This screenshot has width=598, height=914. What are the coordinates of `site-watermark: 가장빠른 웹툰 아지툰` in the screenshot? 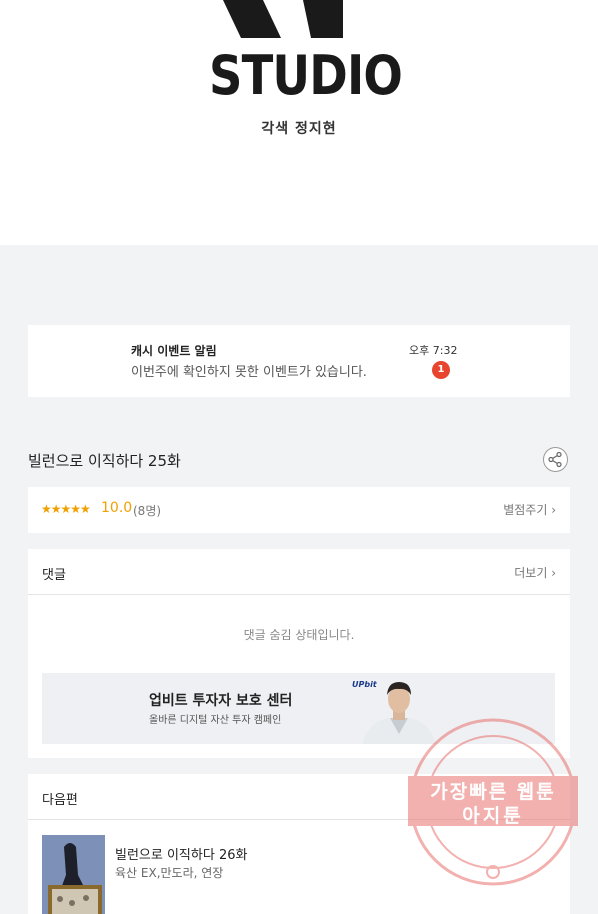 It's located at (493, 802).